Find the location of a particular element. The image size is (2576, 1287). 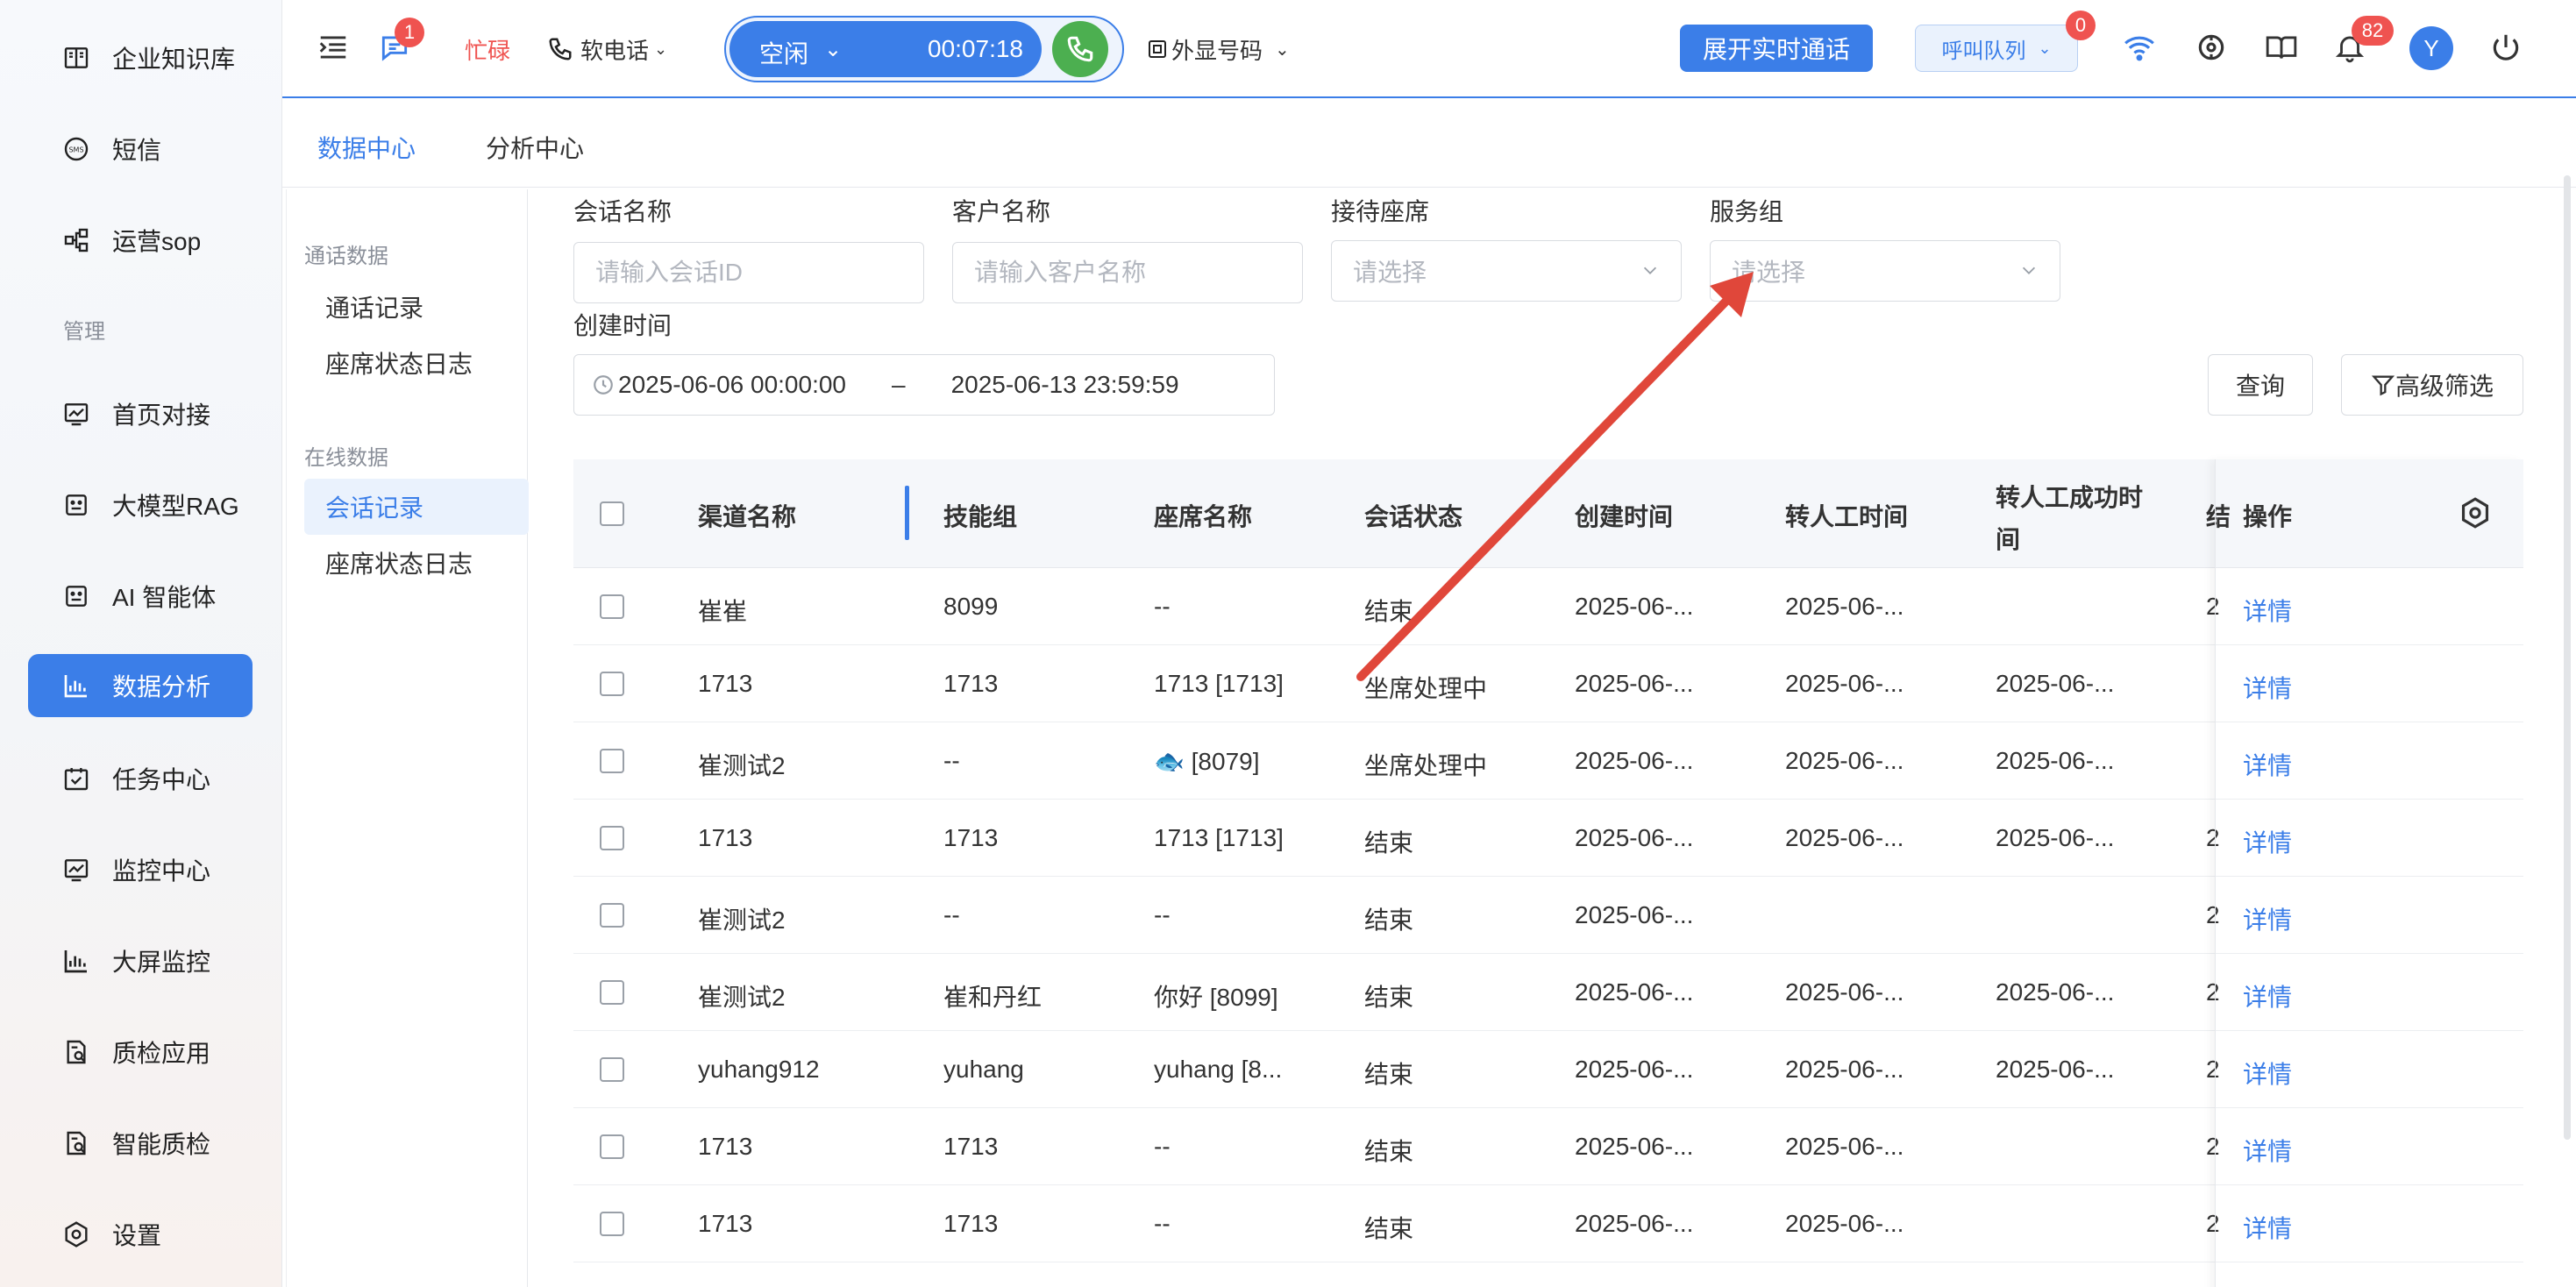

sidebar-item-11: 智能质检 is located at coordinates (140, 1144).